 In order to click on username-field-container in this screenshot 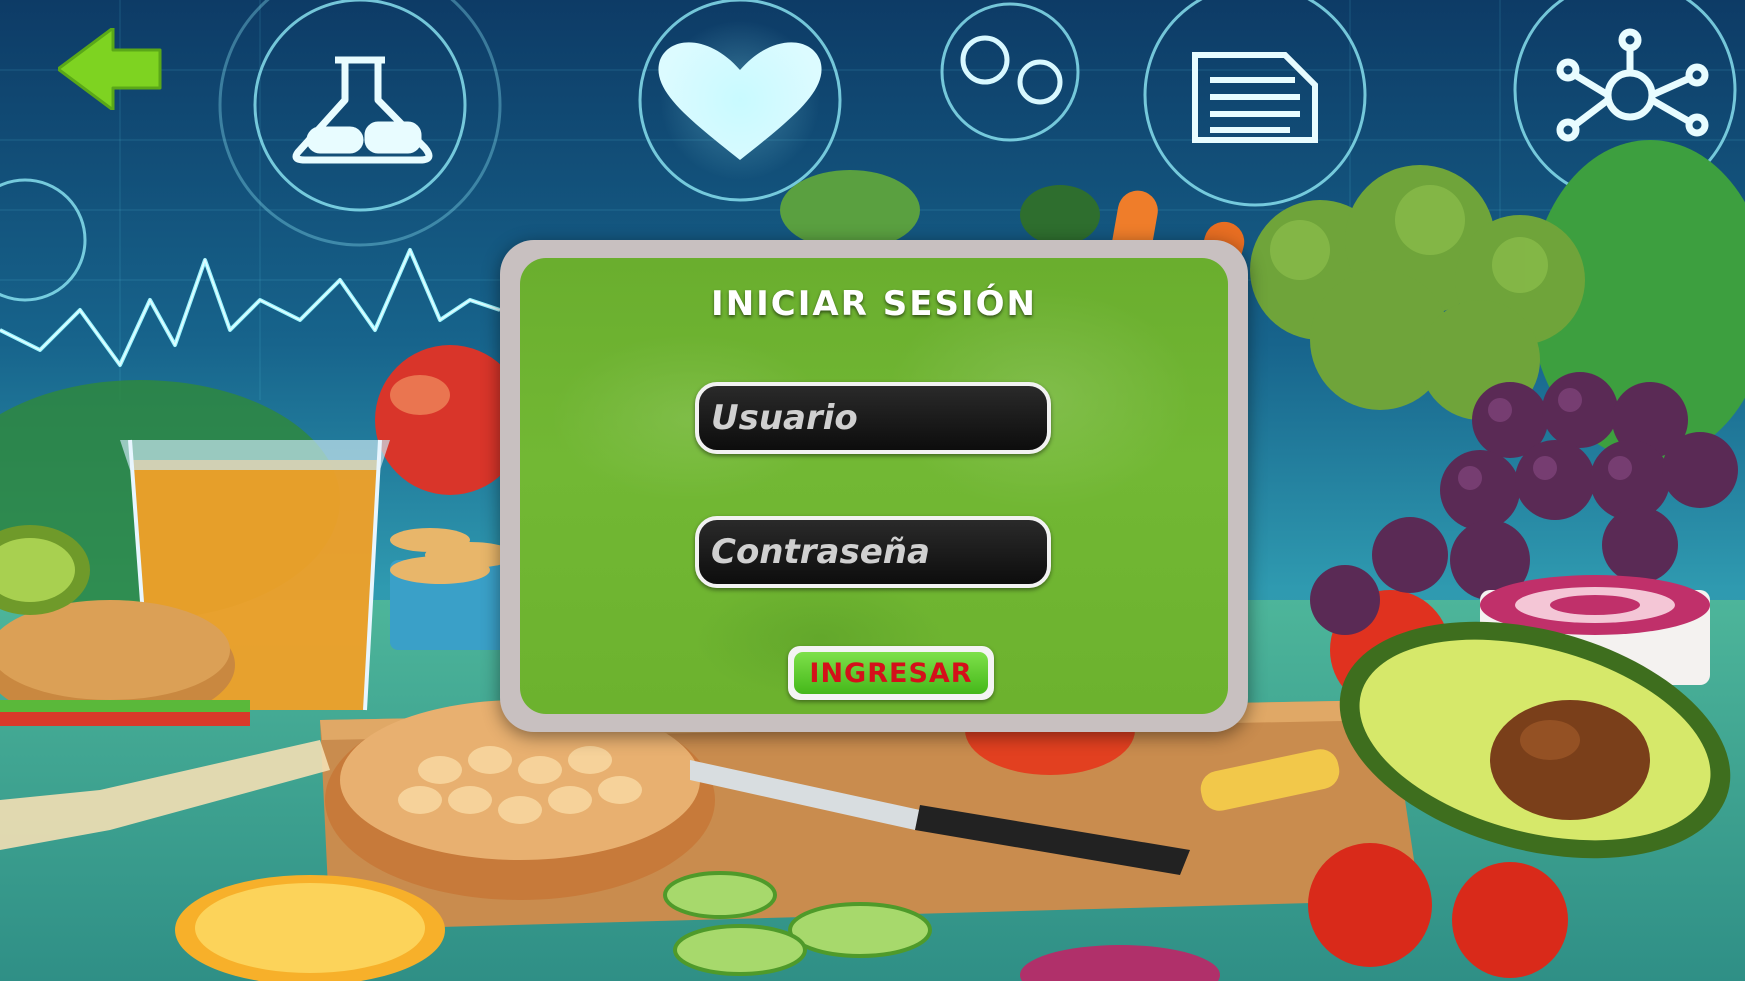, I will do `click(873, 418)`.